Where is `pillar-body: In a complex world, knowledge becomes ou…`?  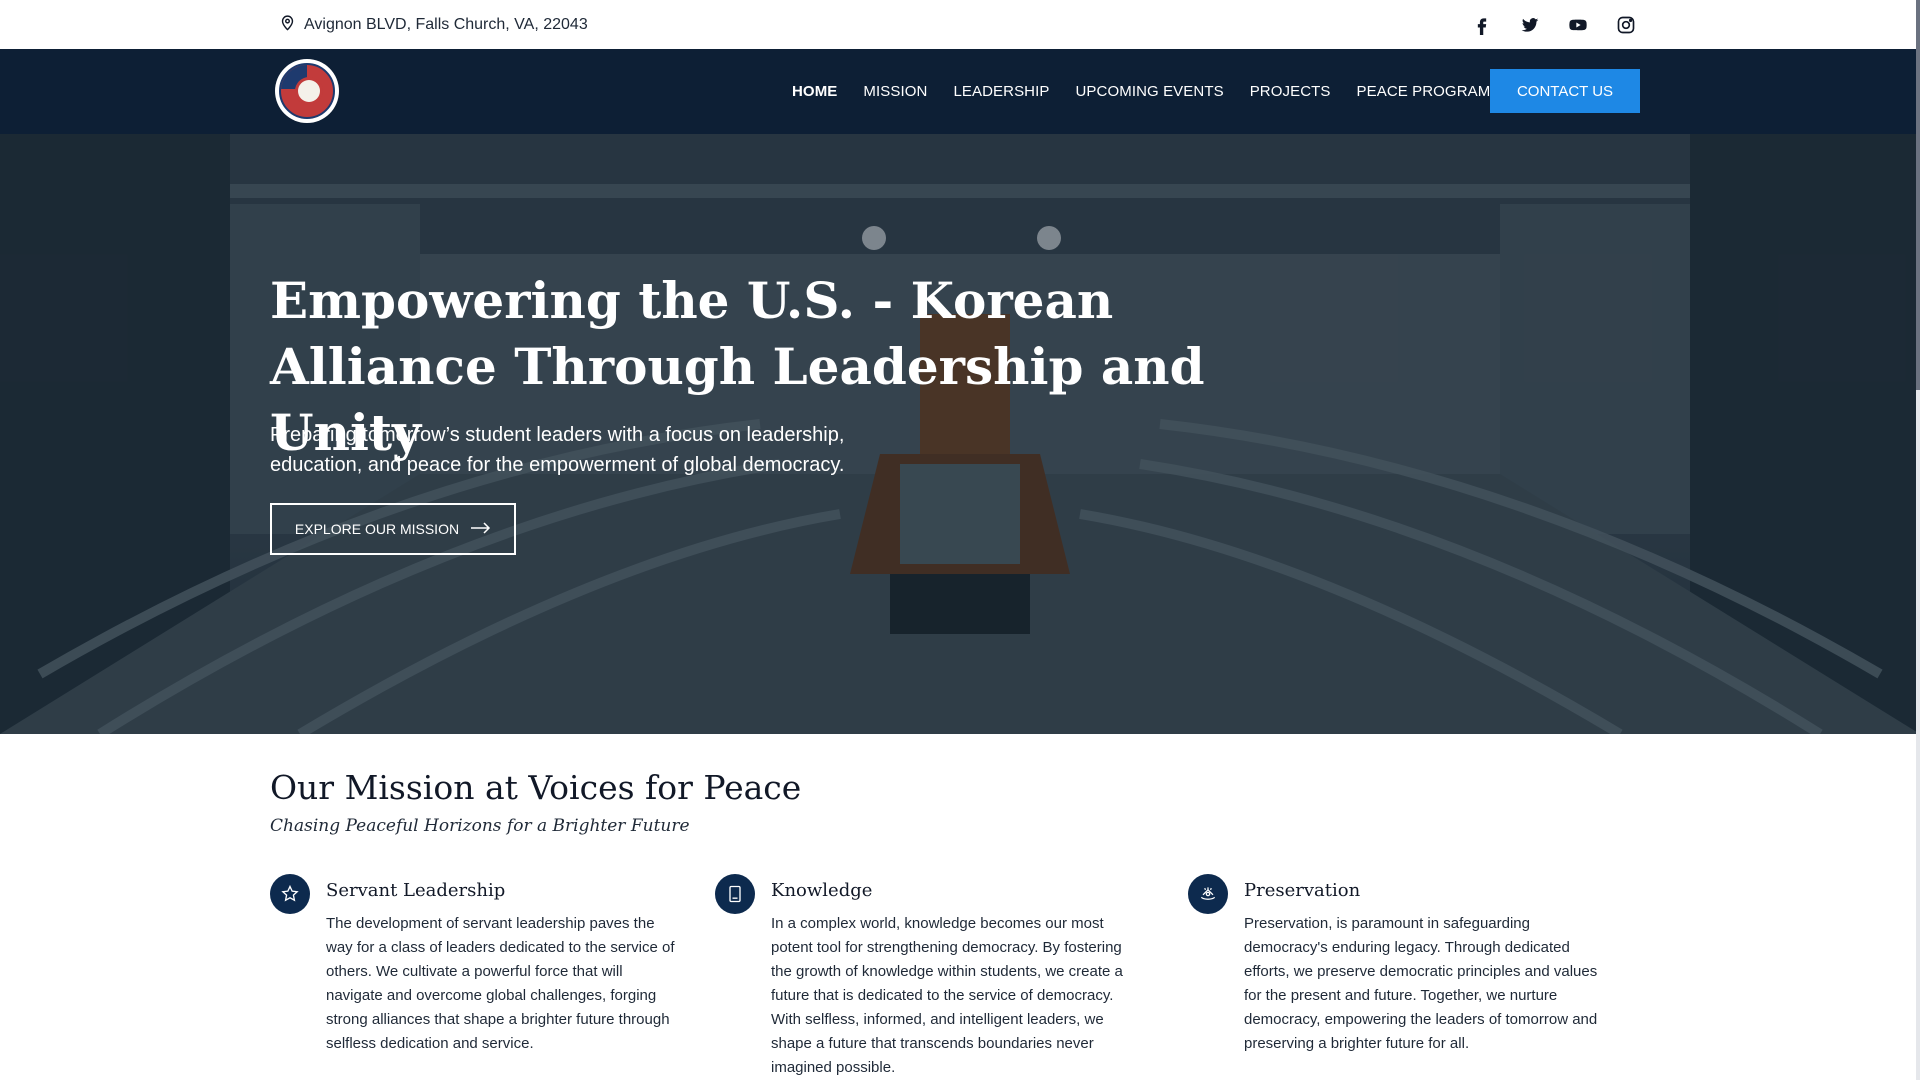 pillar-body: In a complex world, knowledge becomes ou… is located at coordinates (947, 995).